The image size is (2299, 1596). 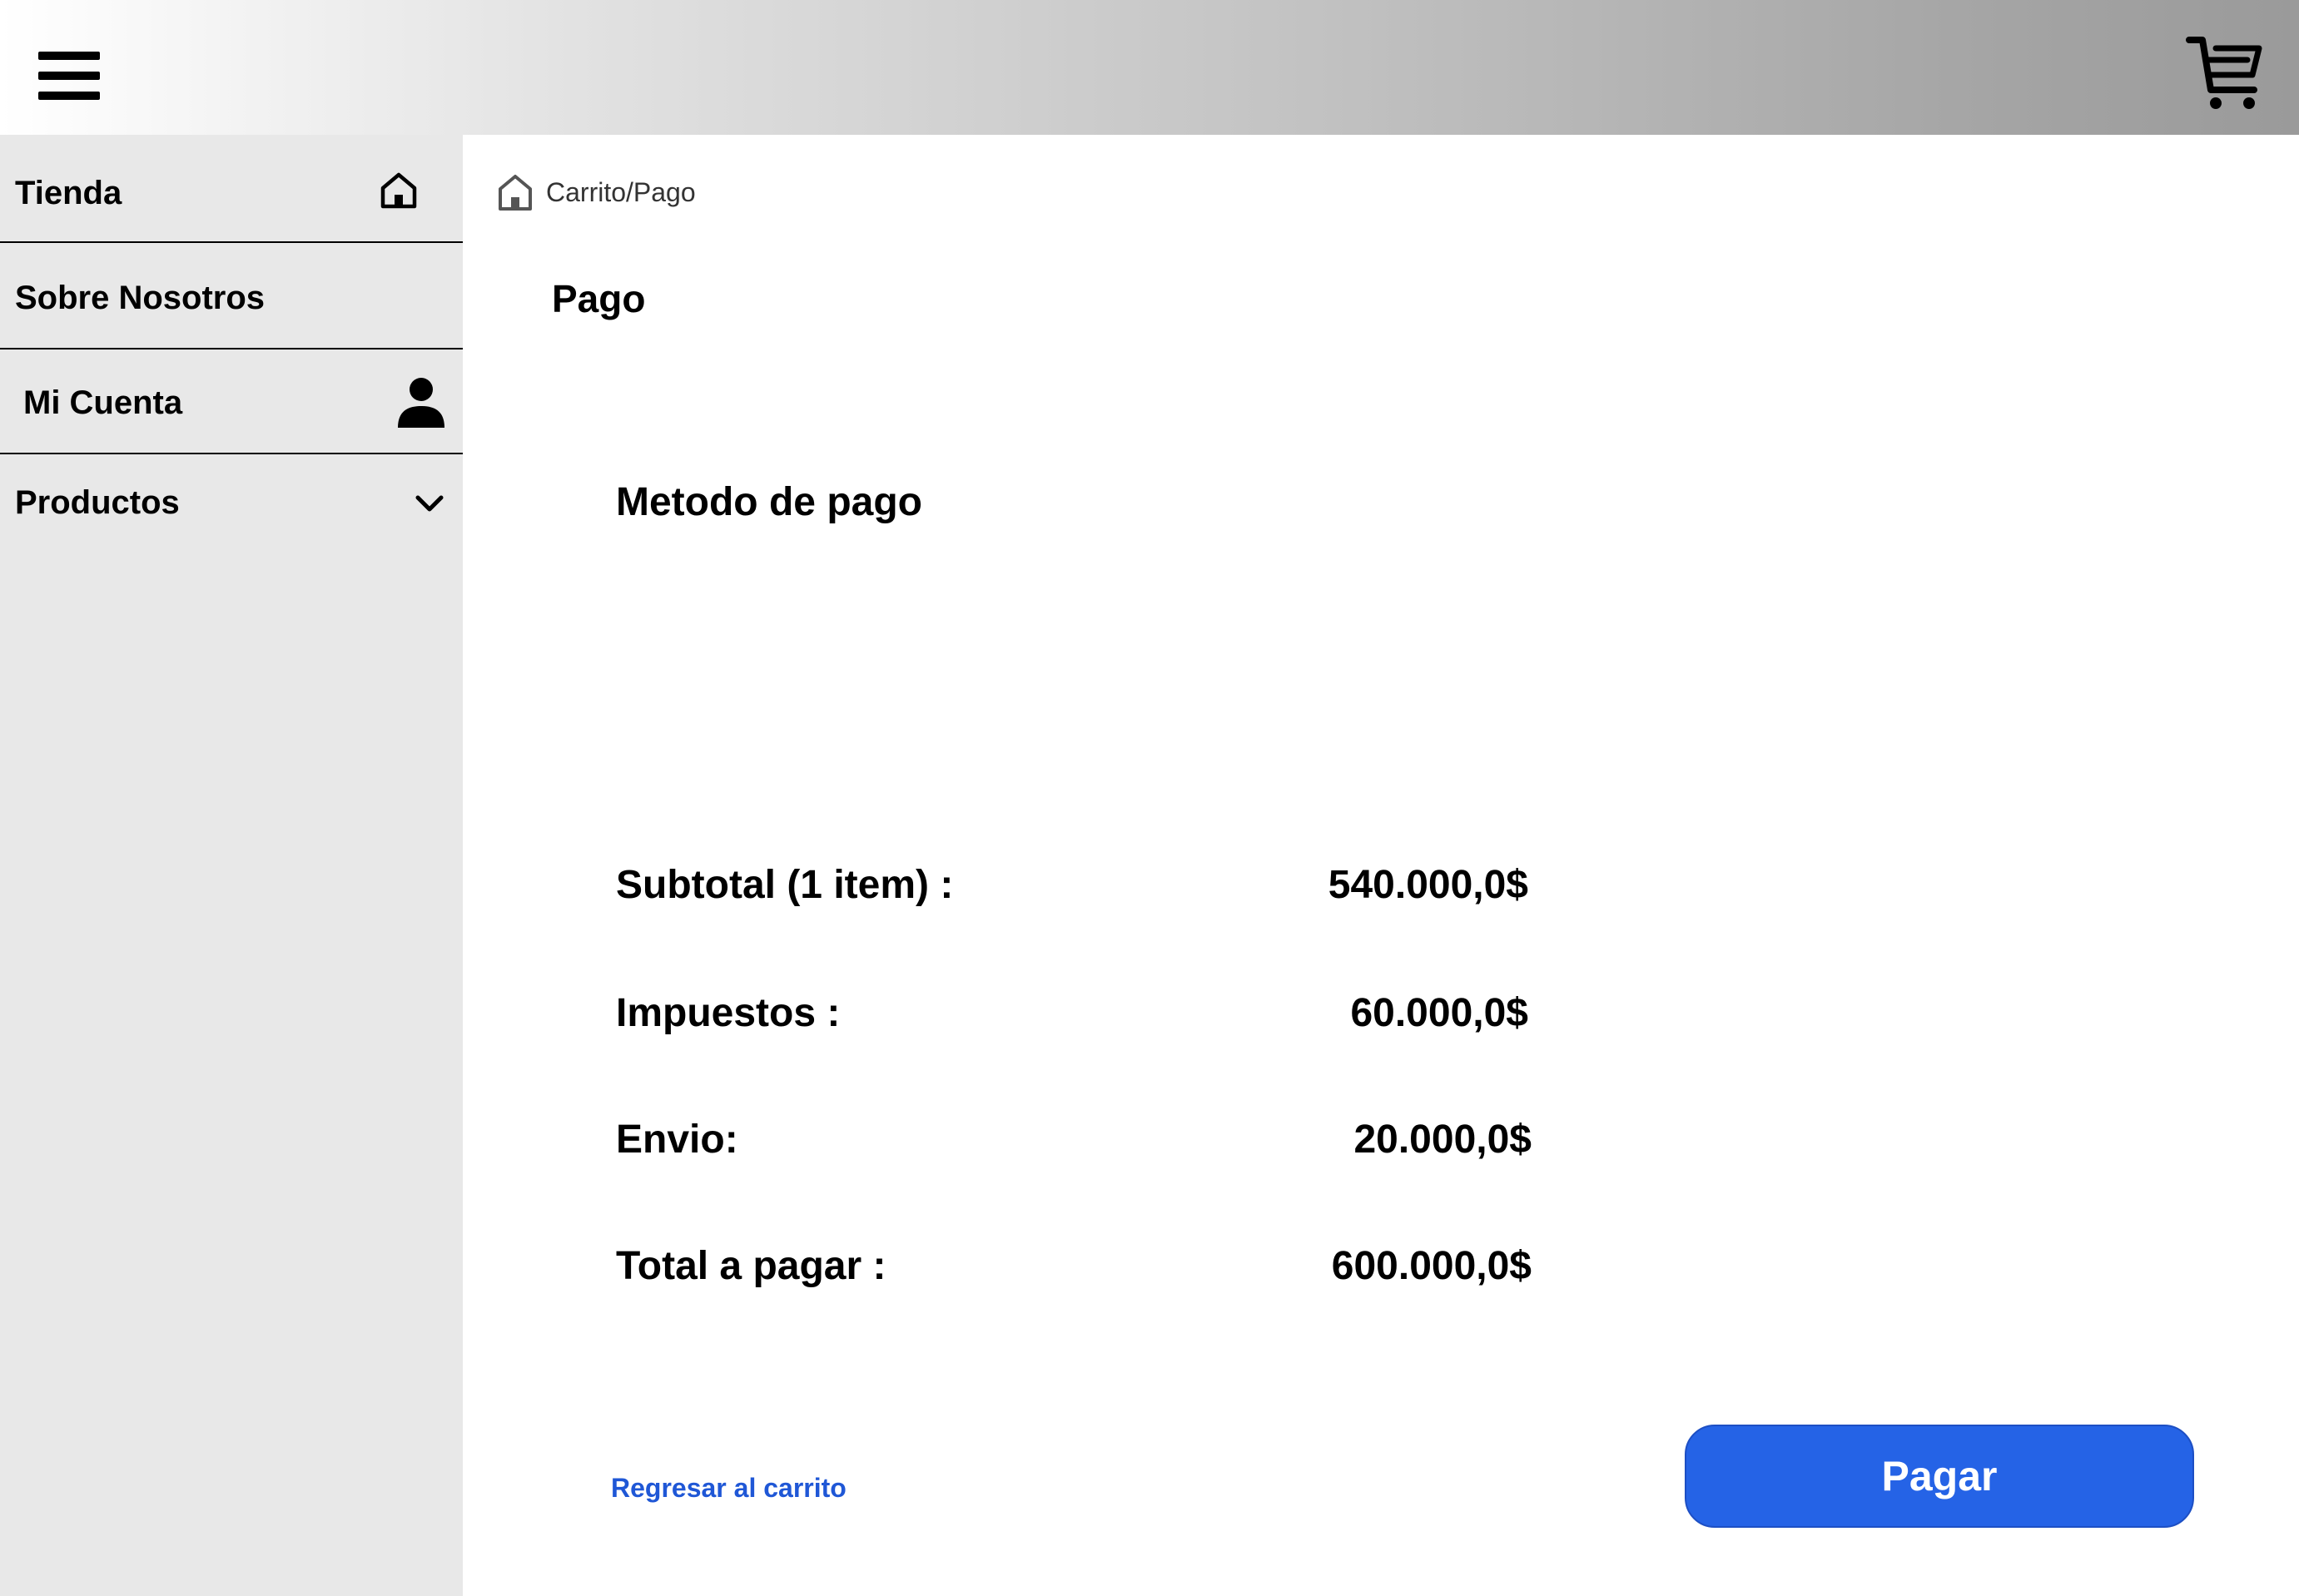 I want to click on summary-row-total: Total a pagar : 600.000,0$, so click(x=1074, y=1272).